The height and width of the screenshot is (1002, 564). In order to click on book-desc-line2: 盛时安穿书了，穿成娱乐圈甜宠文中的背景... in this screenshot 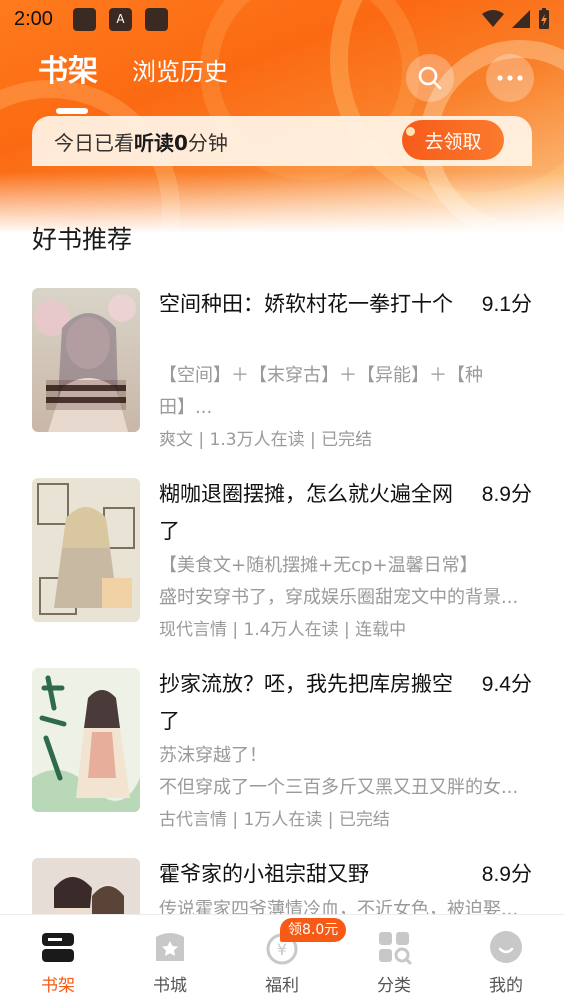, I will do `click(339, 597)`.